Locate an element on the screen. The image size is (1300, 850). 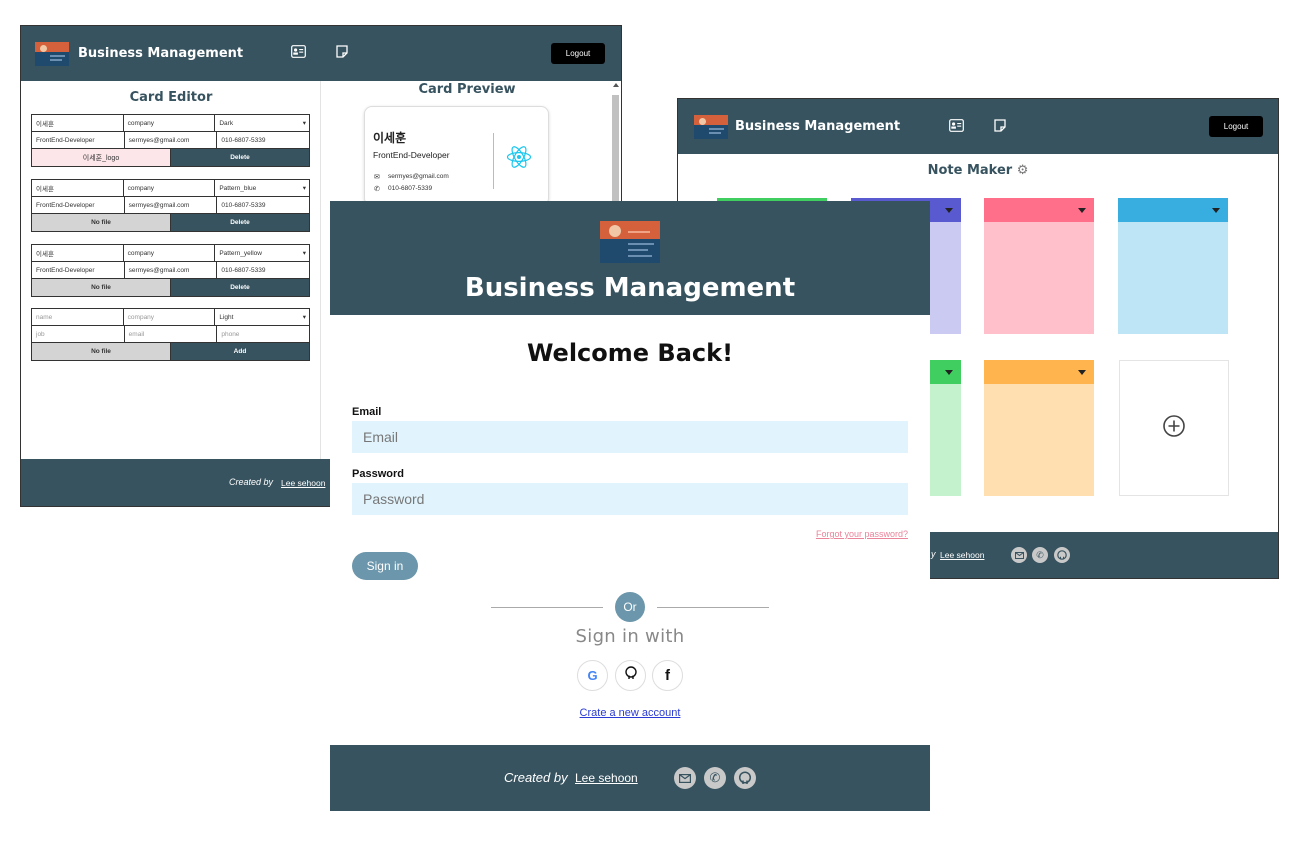
panel-divider is located at coordinates (320, 270).